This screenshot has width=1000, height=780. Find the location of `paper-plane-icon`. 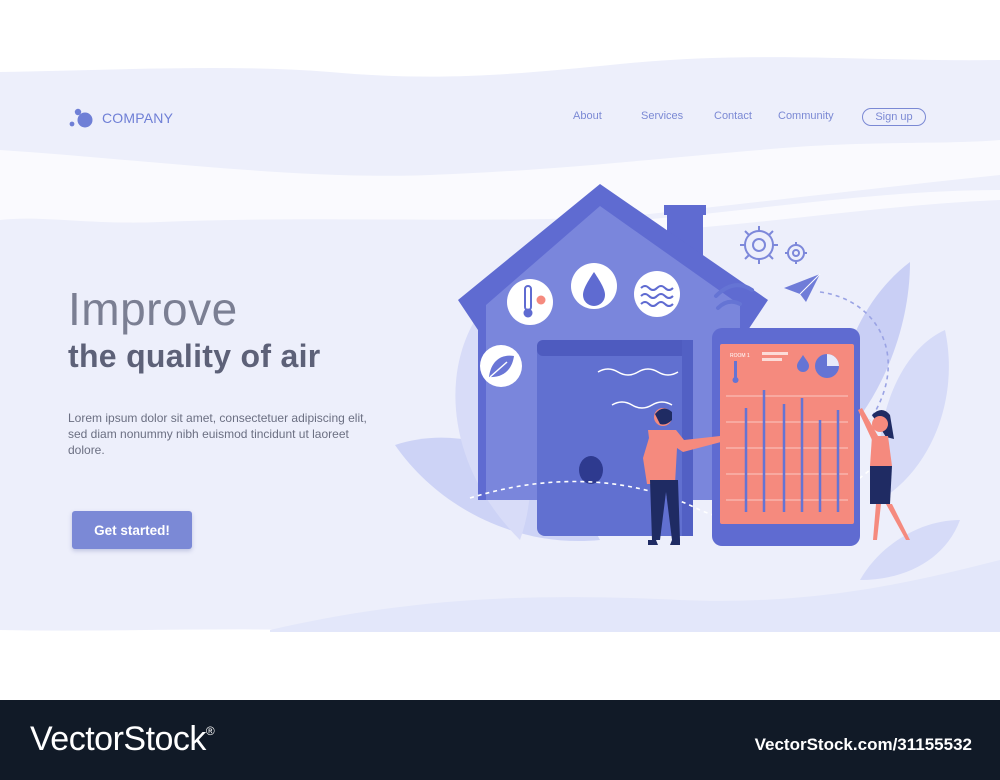

paper-plane-icon is located at coordinates (802, 287).